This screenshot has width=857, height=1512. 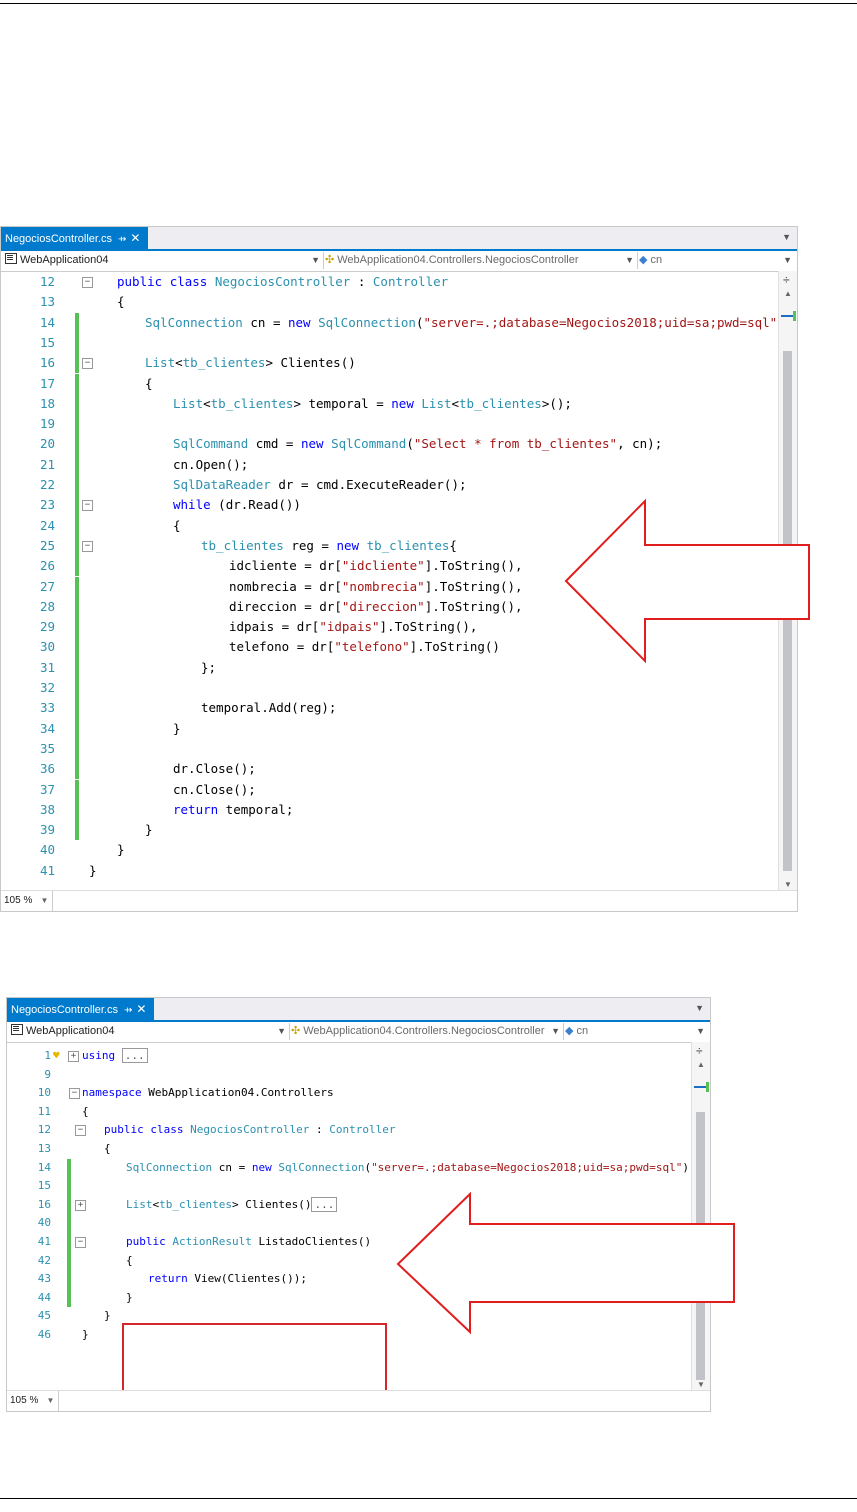 I want to click on code-line: 36 dr.Close();, so click(x=390, y=769).